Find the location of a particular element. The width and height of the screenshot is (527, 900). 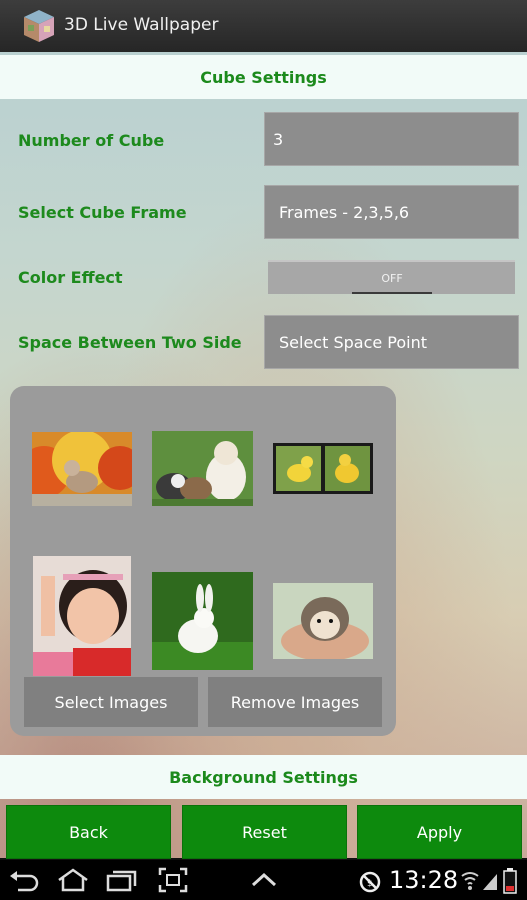

thumbnail-baby is located at coordinates (82, 616).